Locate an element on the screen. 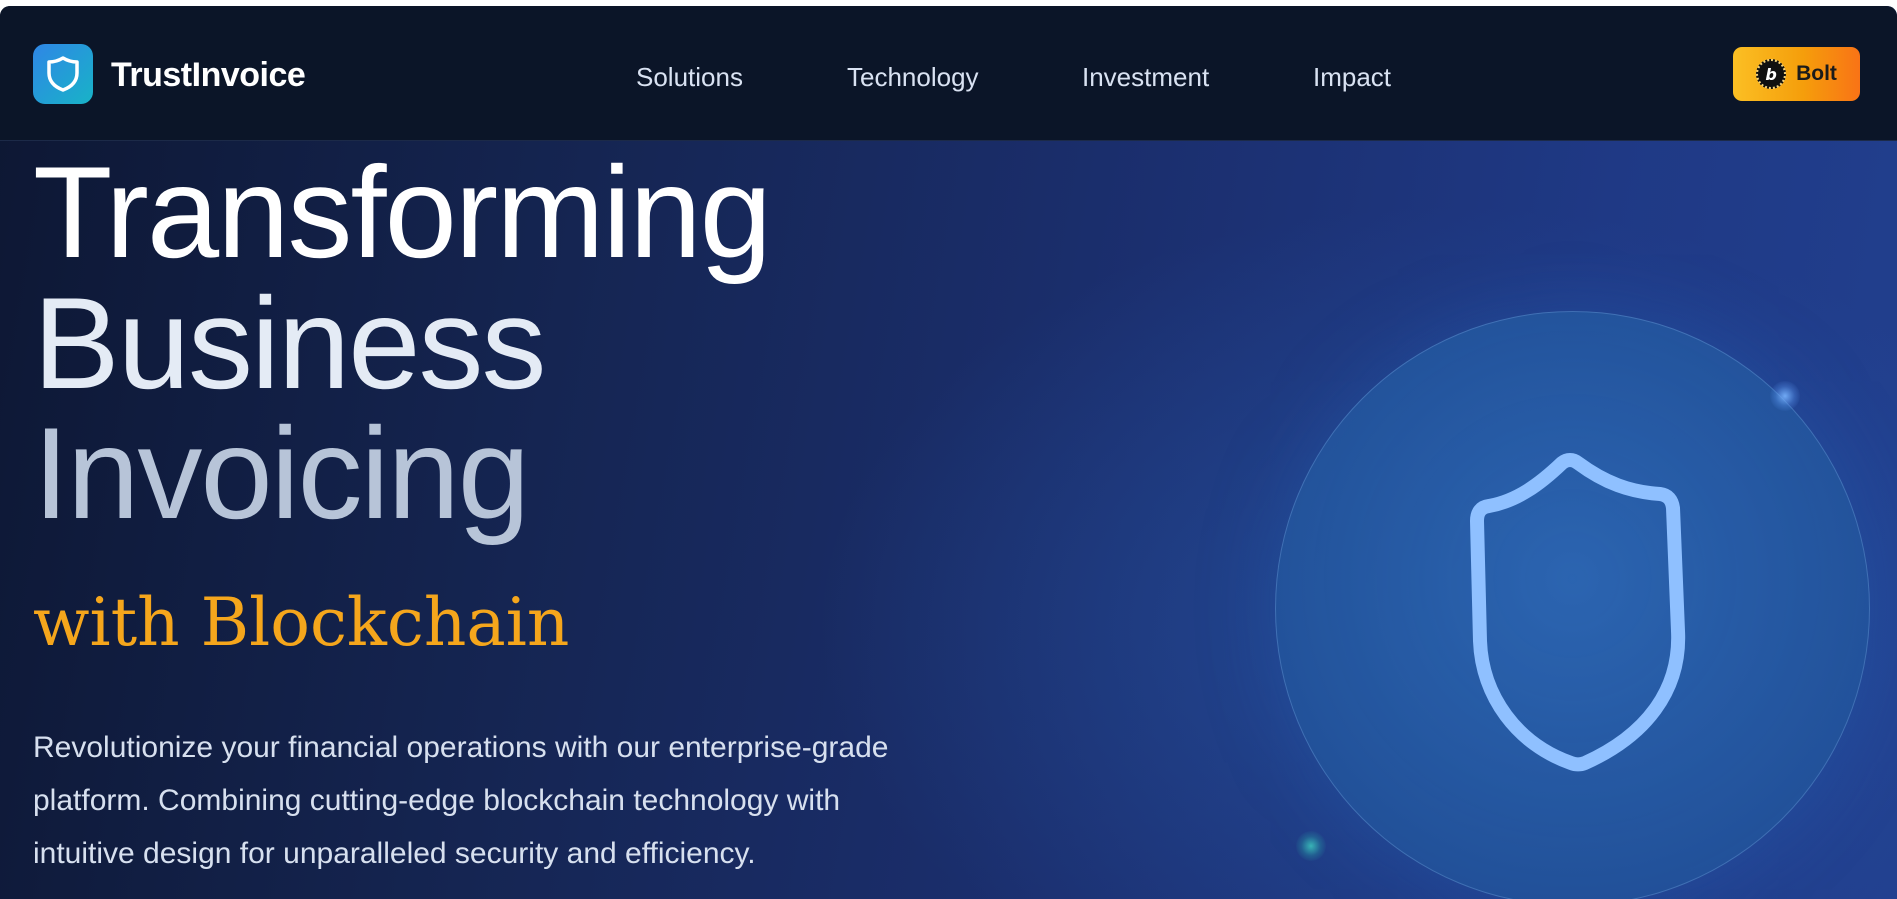 The width and height of the screenshot is (1897, 899). headline-line-2: Business is located at coordinates (289, 343).